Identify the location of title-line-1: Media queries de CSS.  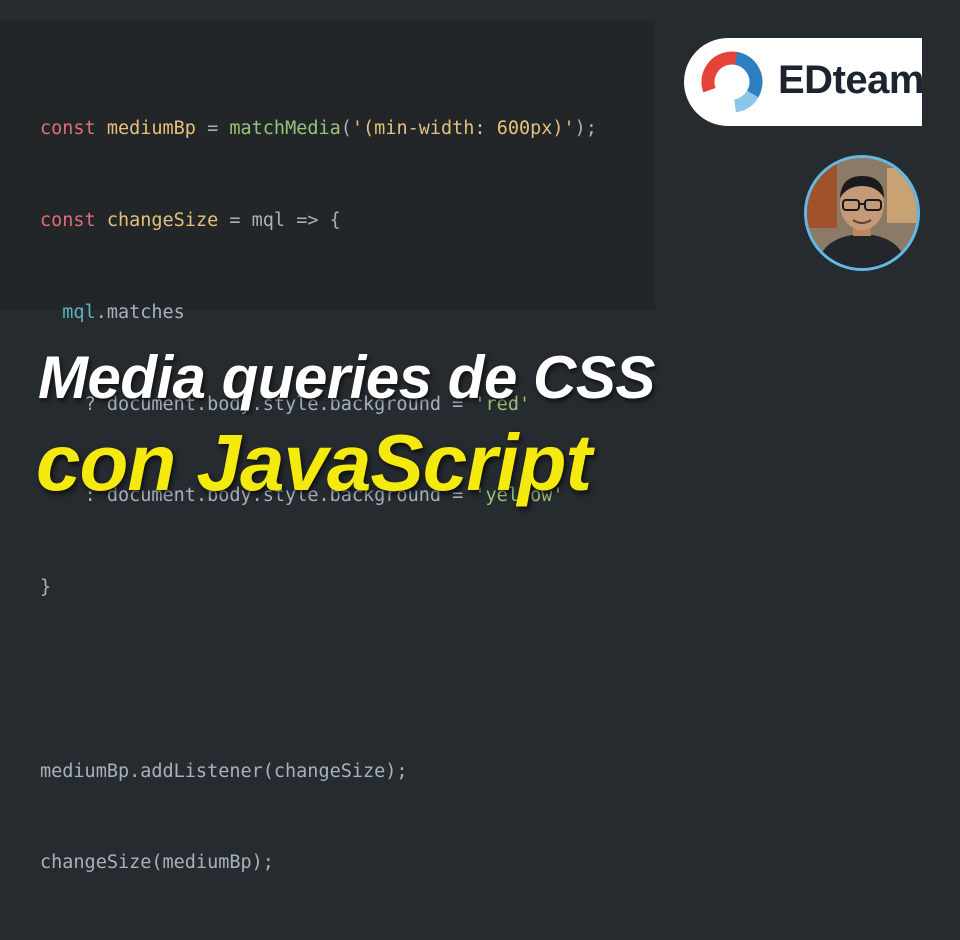
(346, 377).